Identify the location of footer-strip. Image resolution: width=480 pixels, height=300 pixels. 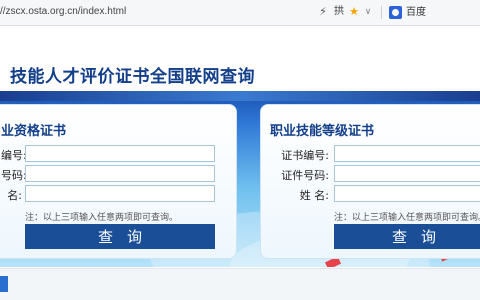
(240, 284).